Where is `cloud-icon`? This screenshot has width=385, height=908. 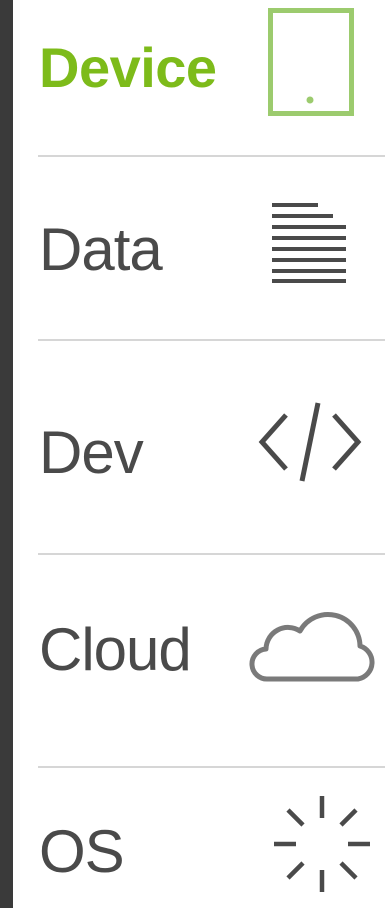
cloud-icon is located at coordinates (312, 646).